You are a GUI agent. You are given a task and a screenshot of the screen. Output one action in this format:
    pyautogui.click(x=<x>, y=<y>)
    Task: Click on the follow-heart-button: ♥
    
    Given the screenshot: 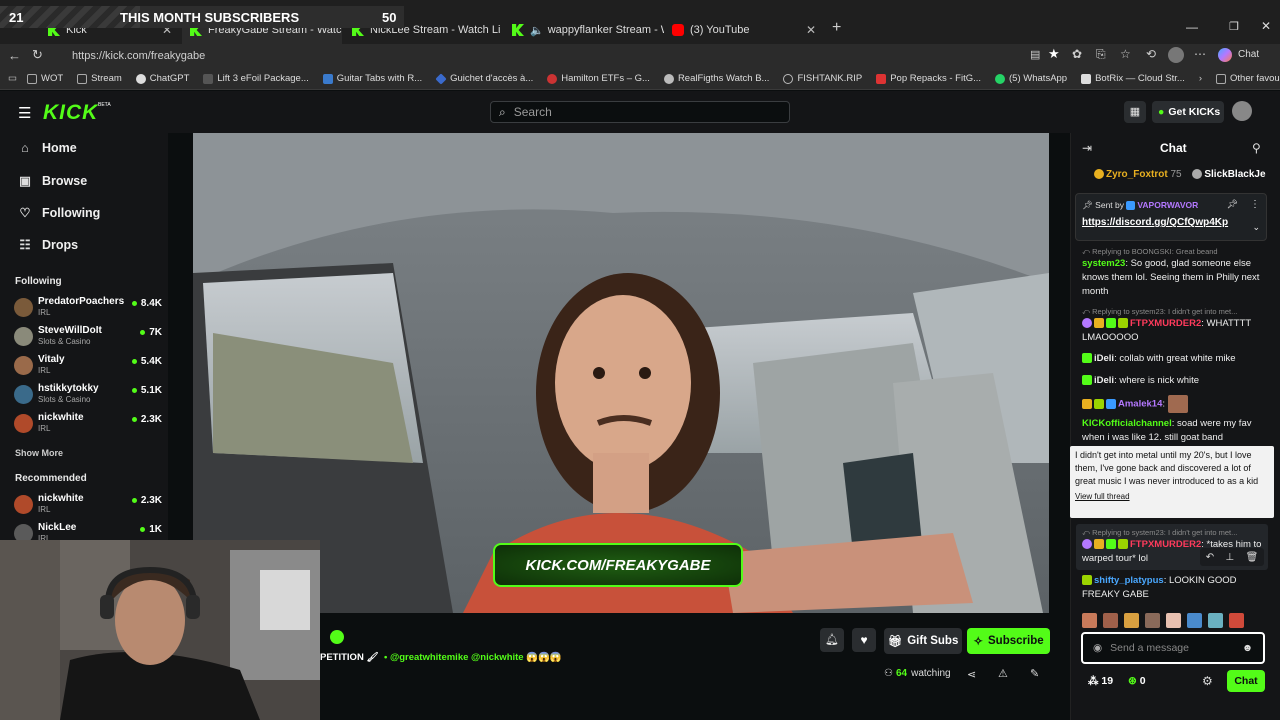 What is the action you would take?
    pyautogui.click(x=864, y=640)
    